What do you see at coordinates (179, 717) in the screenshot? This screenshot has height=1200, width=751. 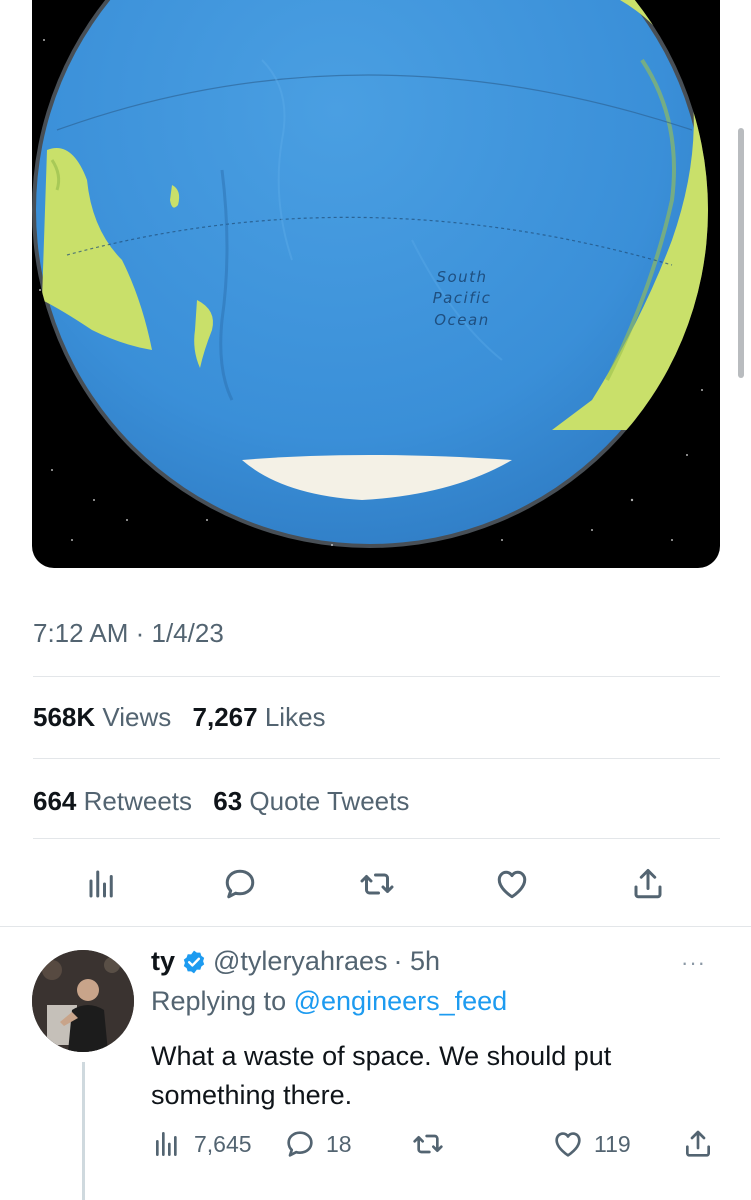 I see `views-likes-row: 568K Views 7,267 Likes` at bounding box center [179, 717].